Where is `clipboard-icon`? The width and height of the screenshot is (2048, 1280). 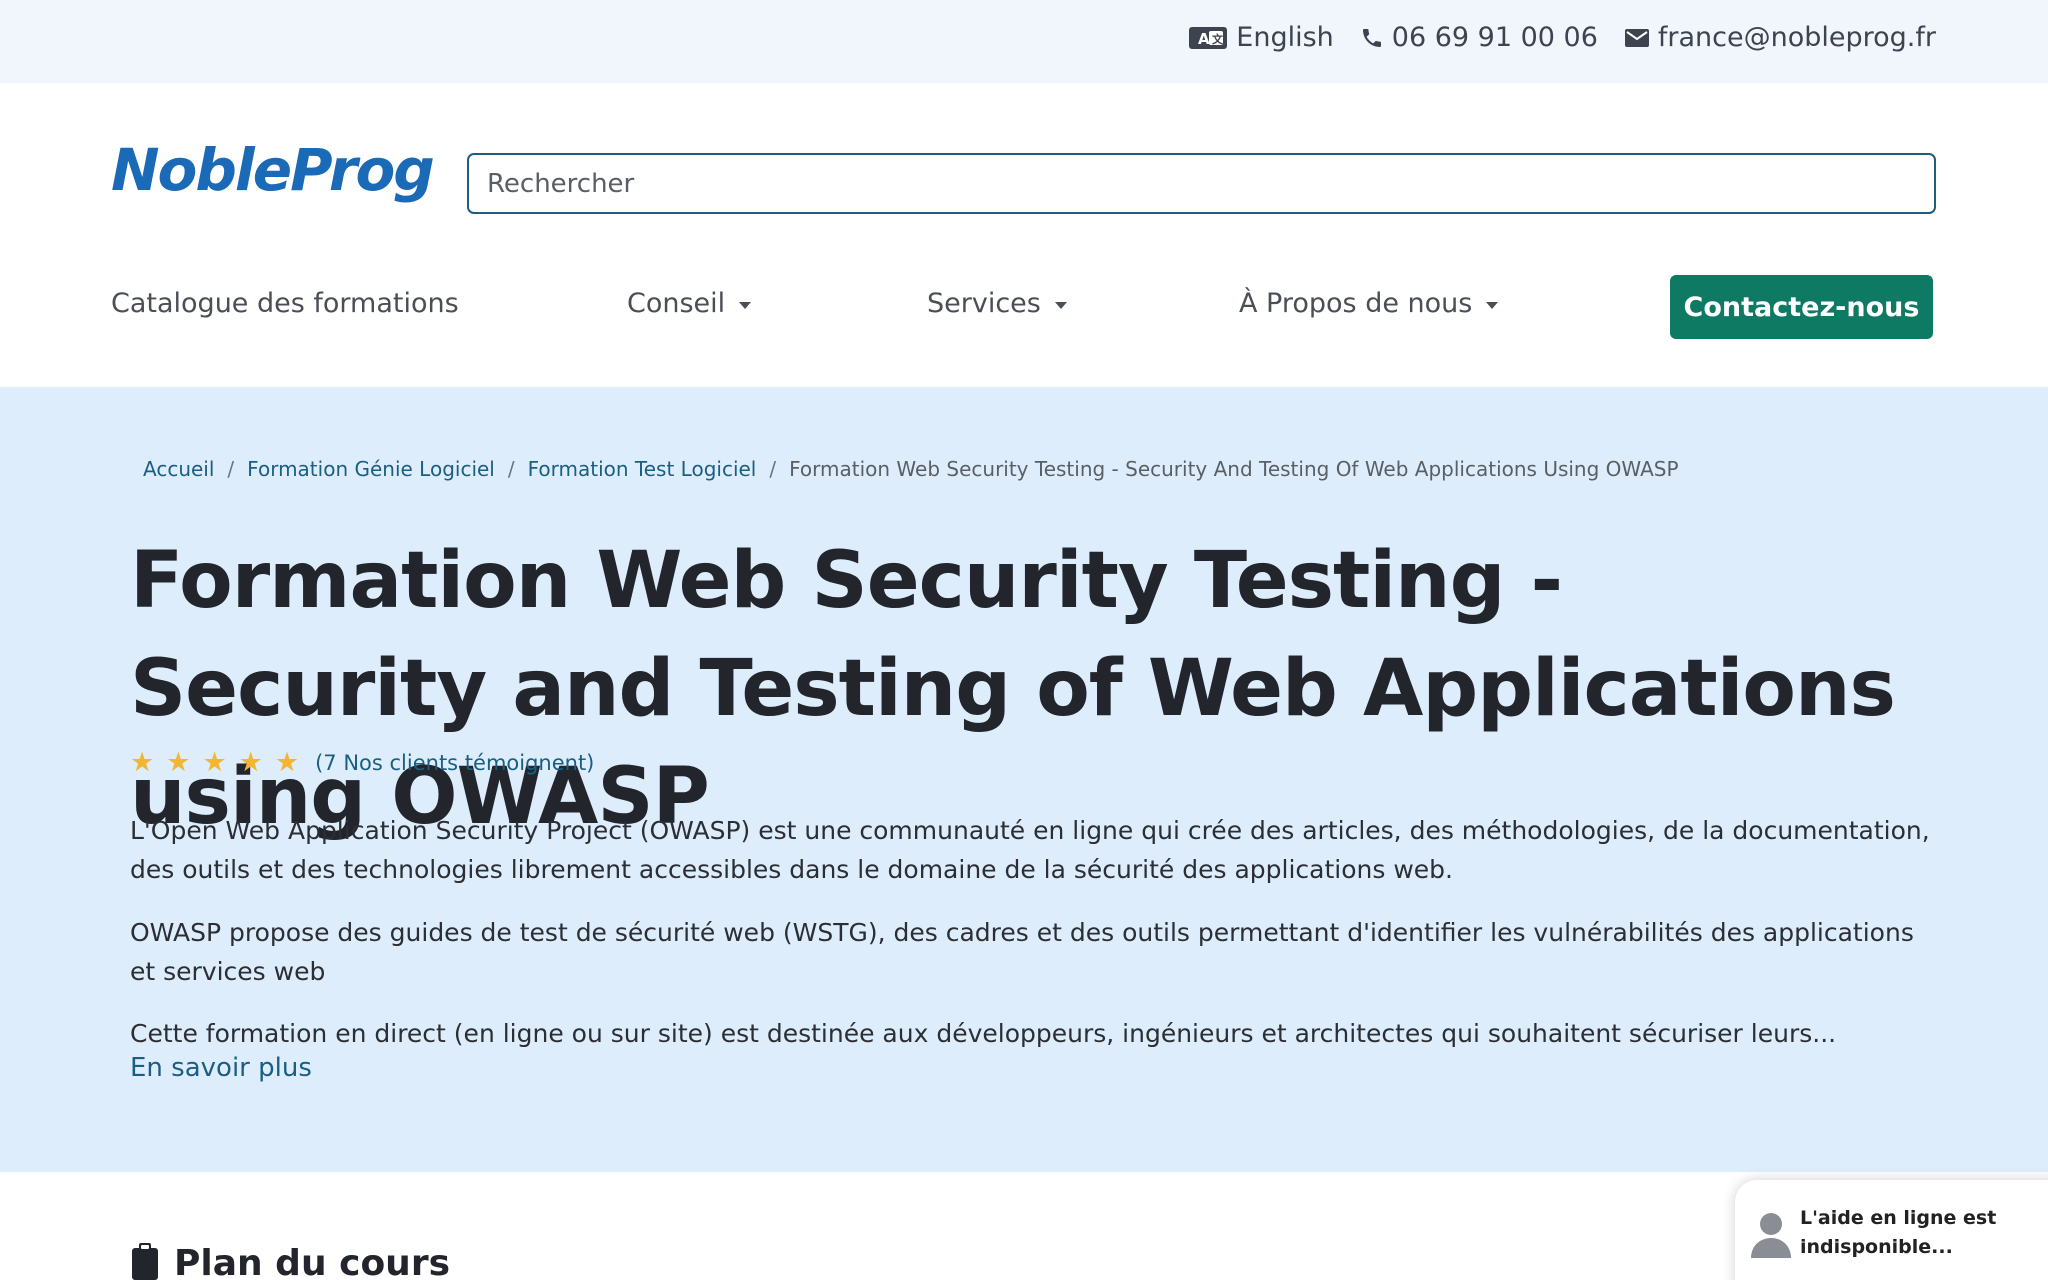
clipboard-icon is located at coordinates (145, 1261).